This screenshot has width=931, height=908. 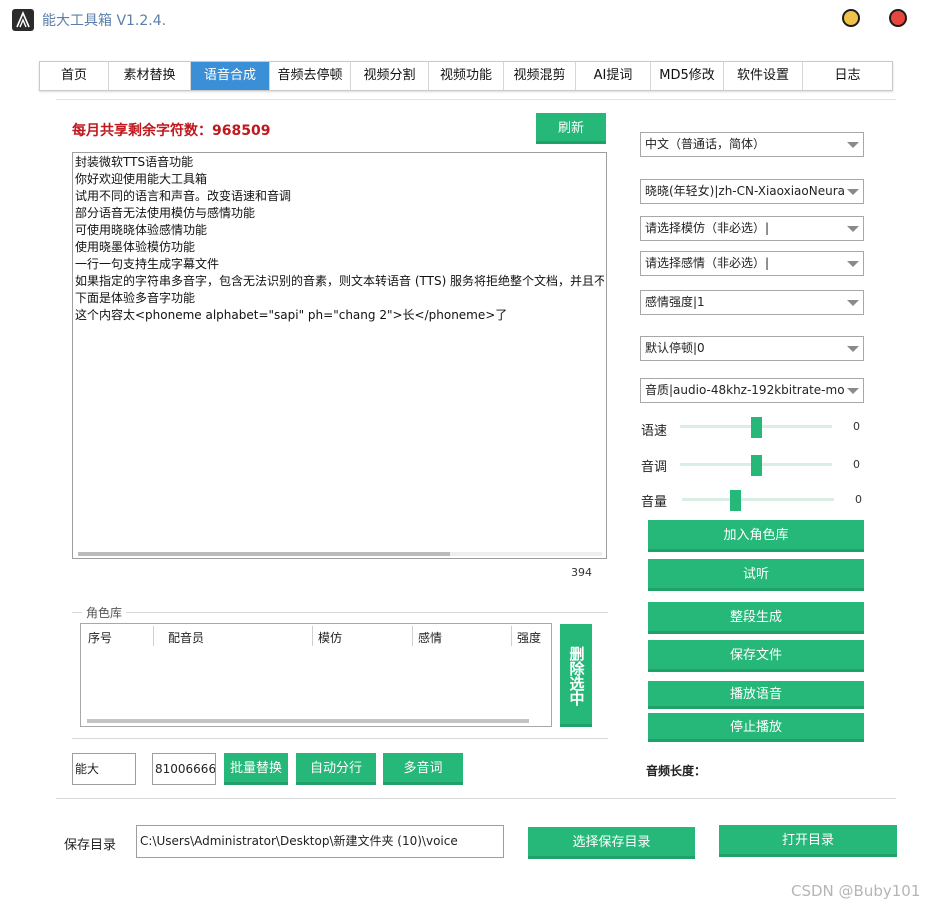 I want to click on imitate-value: 请选择模仿（非必选）|, so click(x=707, y=228).